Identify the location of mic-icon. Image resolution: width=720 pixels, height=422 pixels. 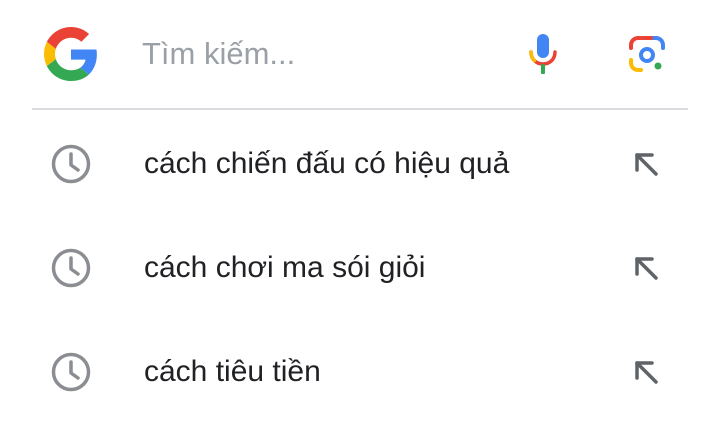
(543, 54).